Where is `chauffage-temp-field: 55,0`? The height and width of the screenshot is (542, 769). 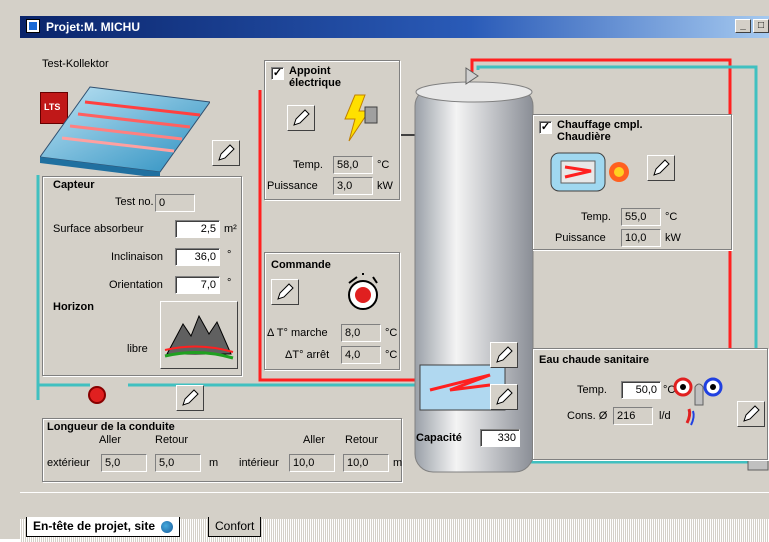 chauffage-temp-field: 55,0 is located at coordinates (641, 217).